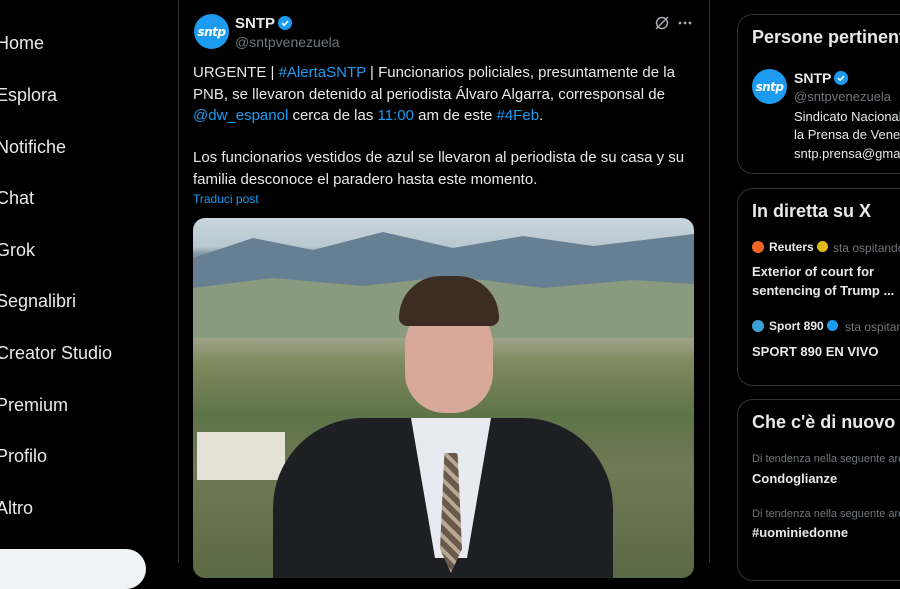 This screenshot has width=900, height=589. What do you see at coordinates (33, 147) in the screenshot?
I see `nav-item-notifications: Notifiche` at bounding box center [33, 147].